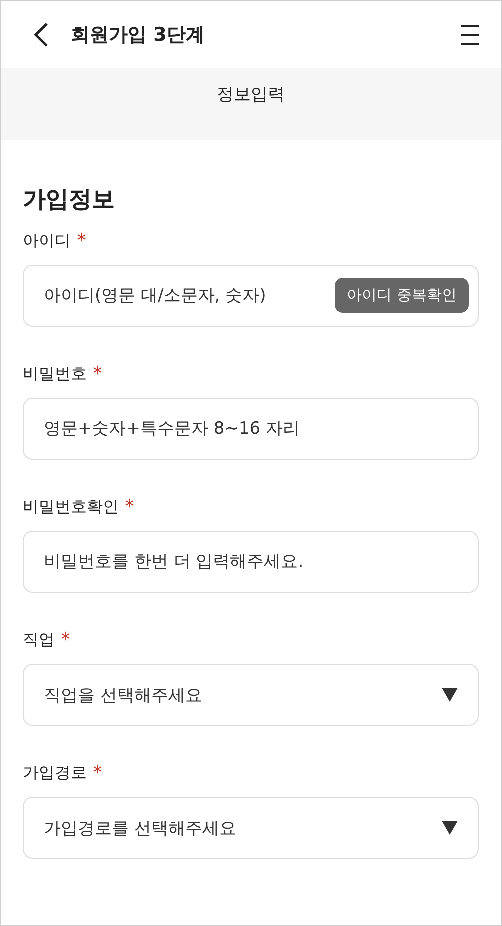 The height and width of the screenshot is (926, 502). I want to click on step-title: 정보입력, so click(251, 95).